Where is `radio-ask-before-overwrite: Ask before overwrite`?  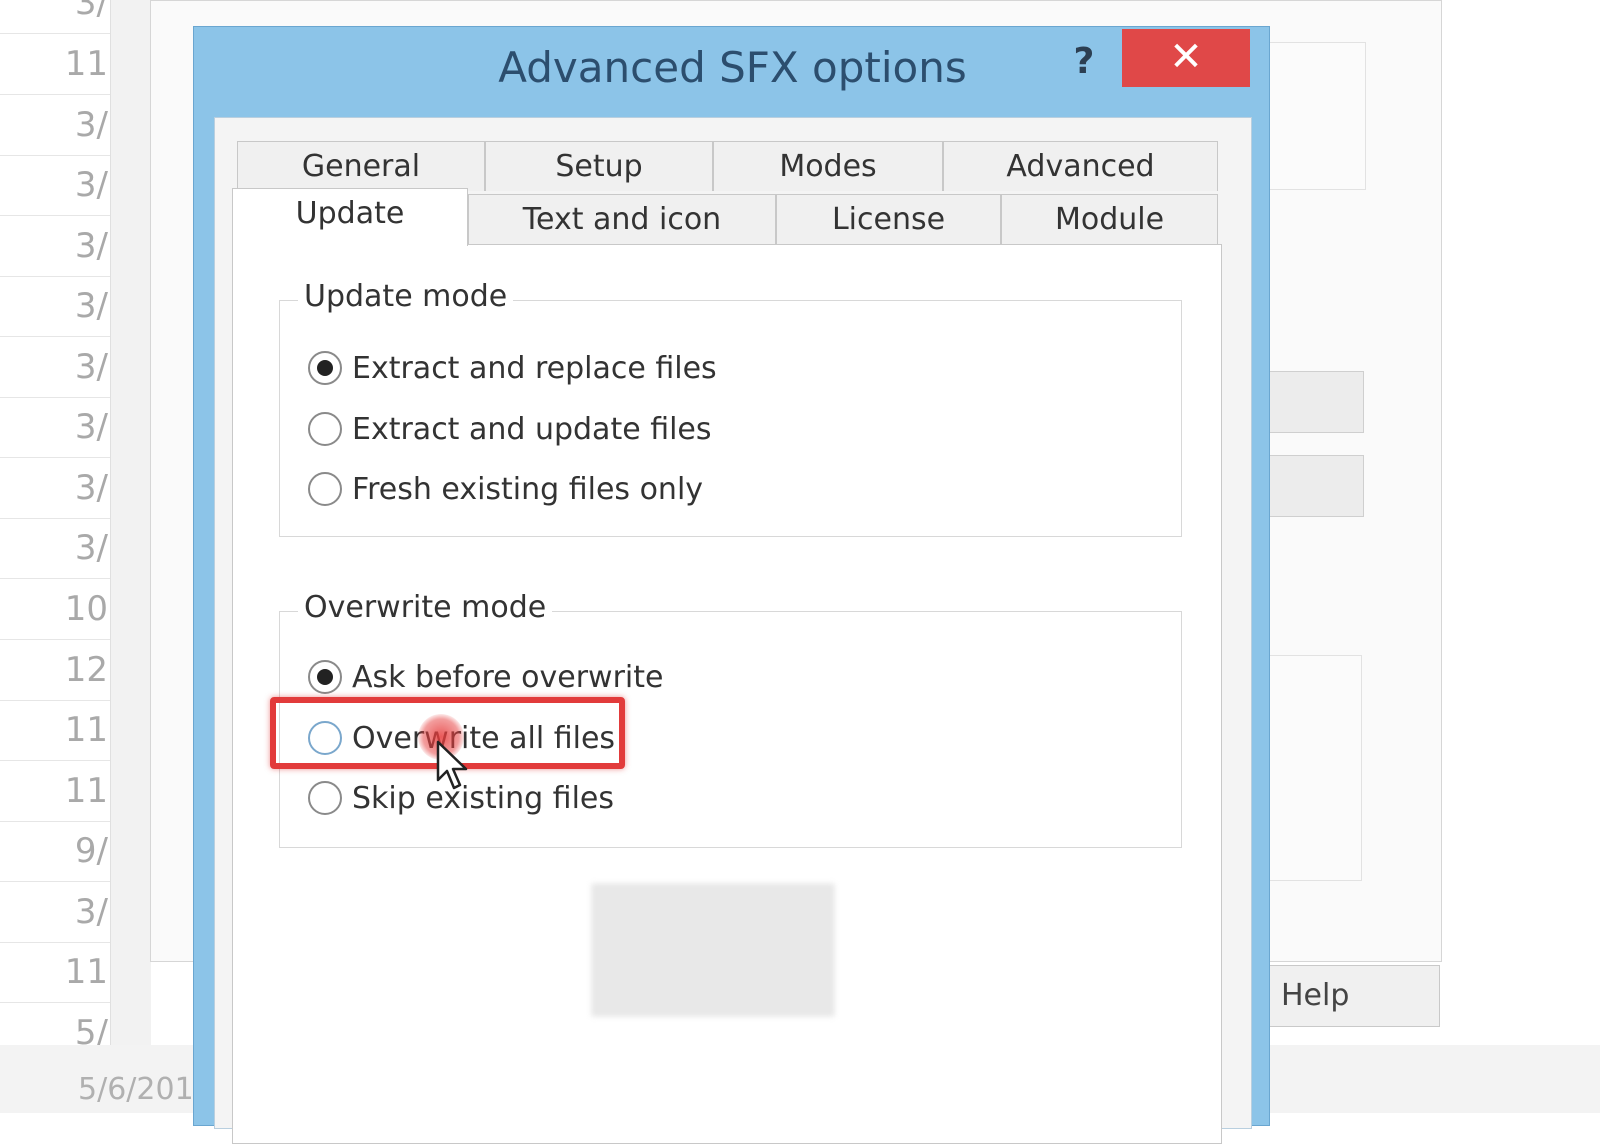
radio-ask-before-overwrite: Ask before overwrite is located at coordinates (485, 677).